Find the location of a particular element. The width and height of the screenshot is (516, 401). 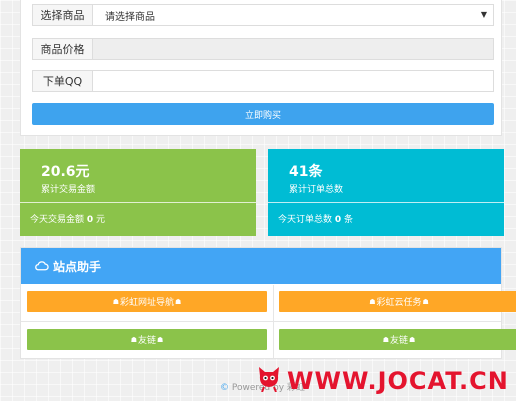

total-trade-caption: 累计交易金额 is located at coordinates (68, 190).